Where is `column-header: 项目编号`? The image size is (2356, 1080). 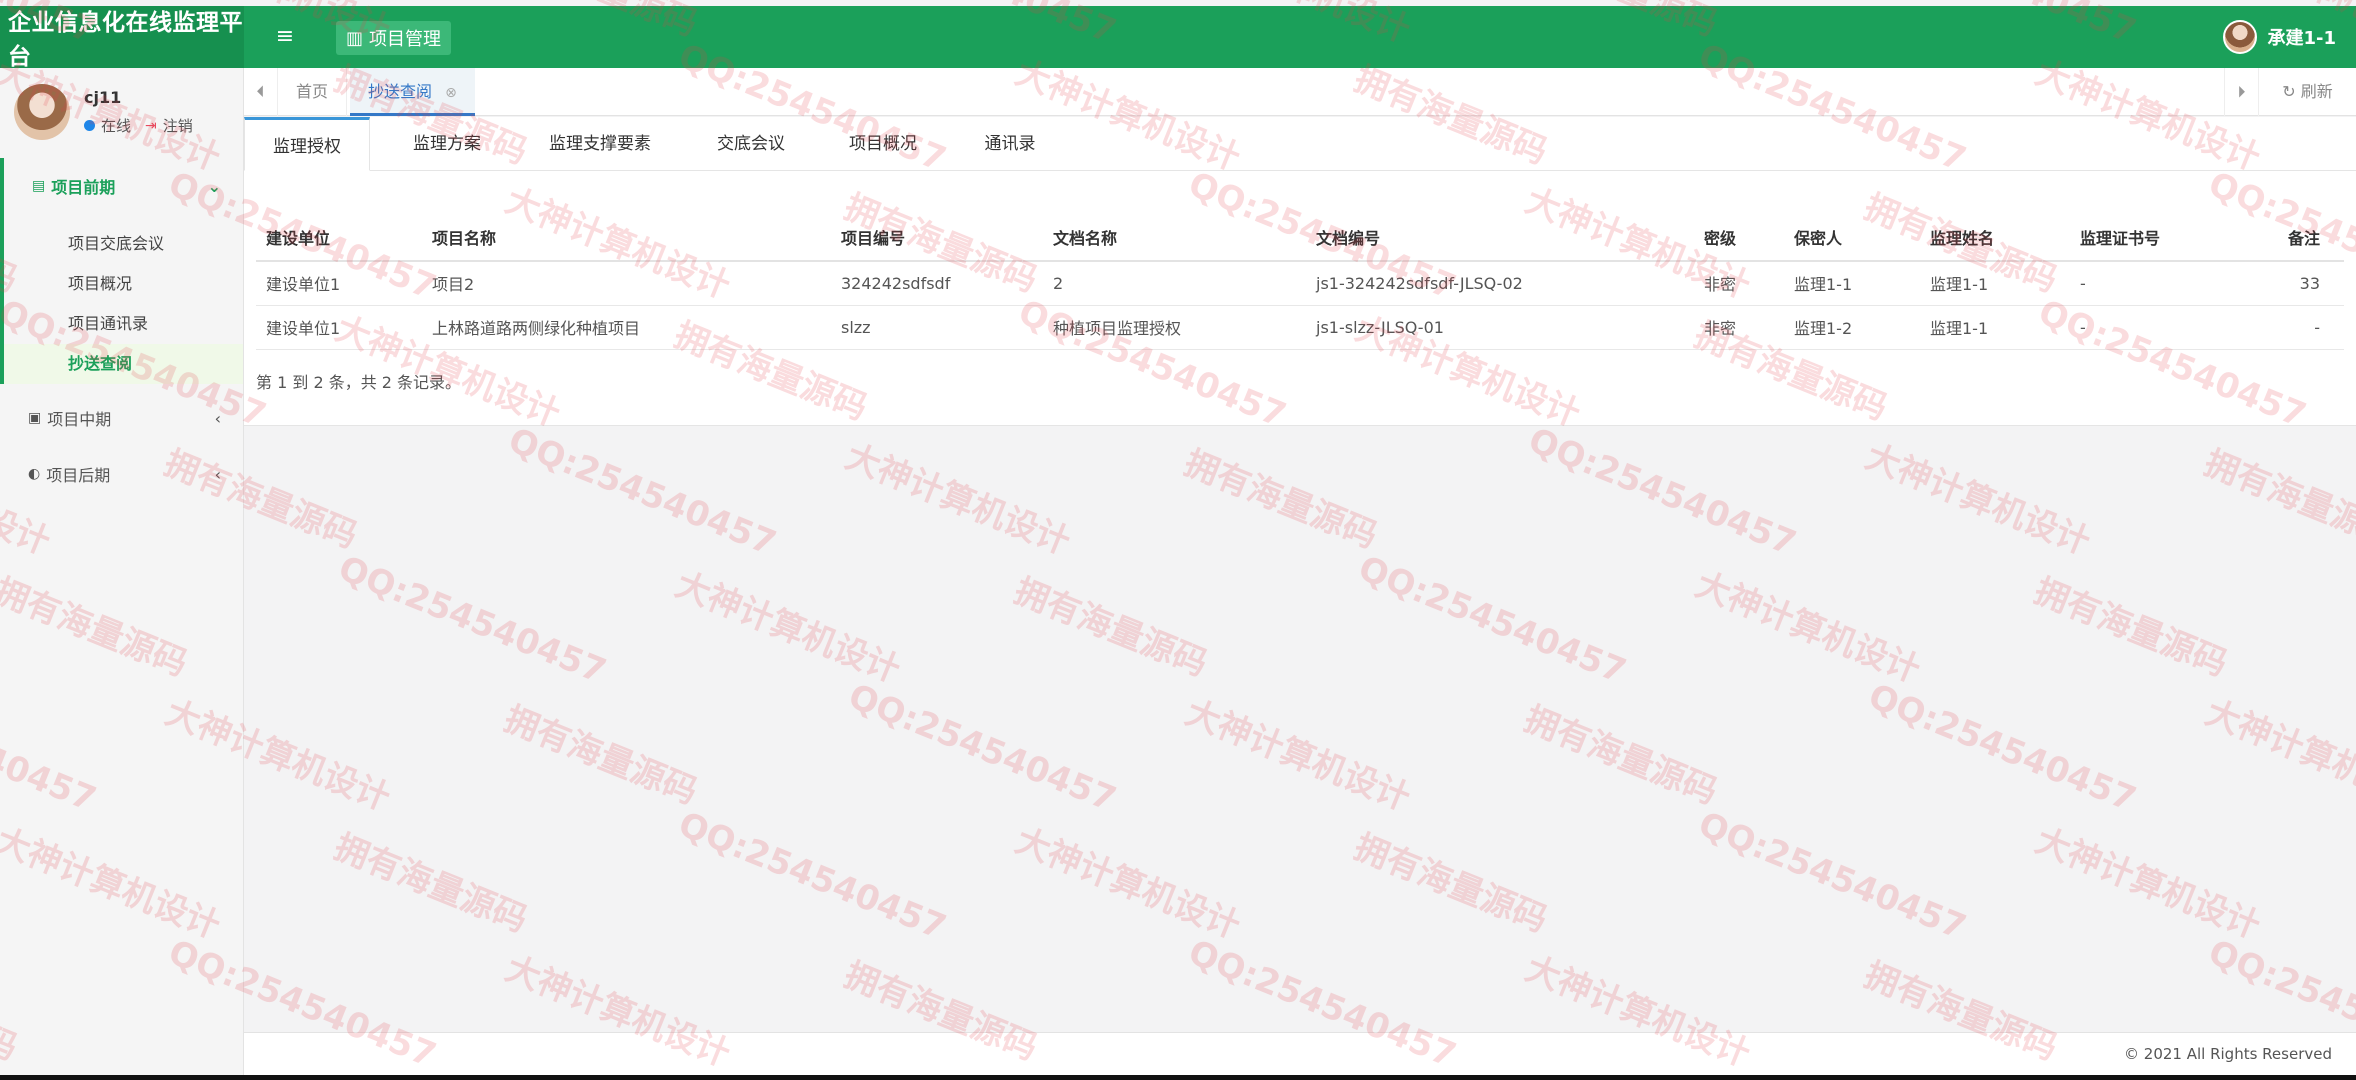
column-header: 项目编号 is located at coordinates (937, 237).